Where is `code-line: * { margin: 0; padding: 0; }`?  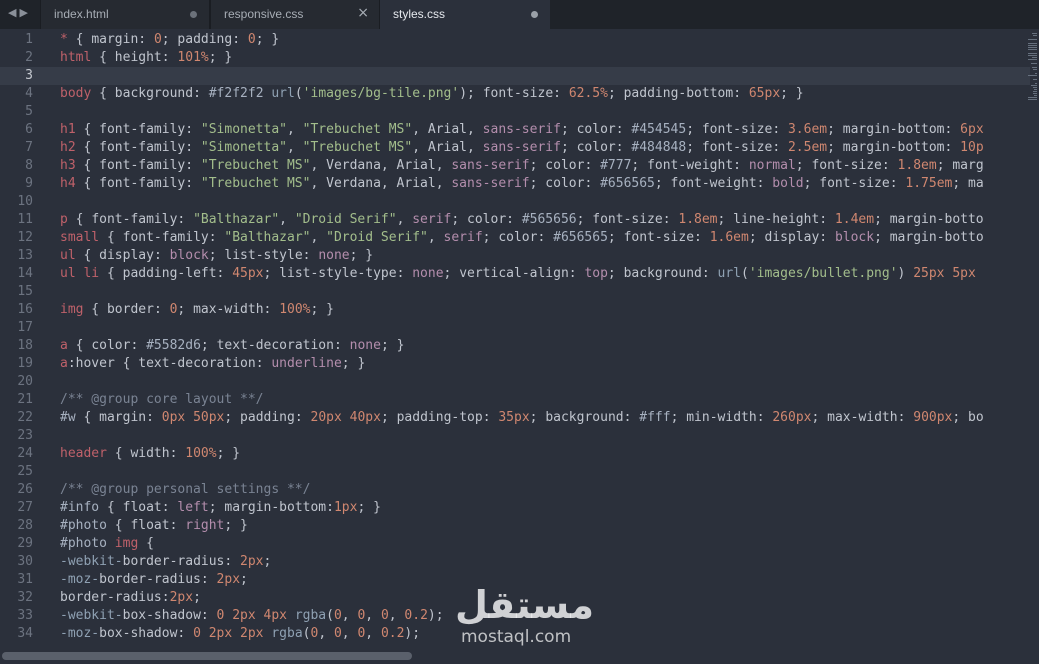 code-line: * { margin: 0; padding: 0; } is located at coordinates (169, 40).